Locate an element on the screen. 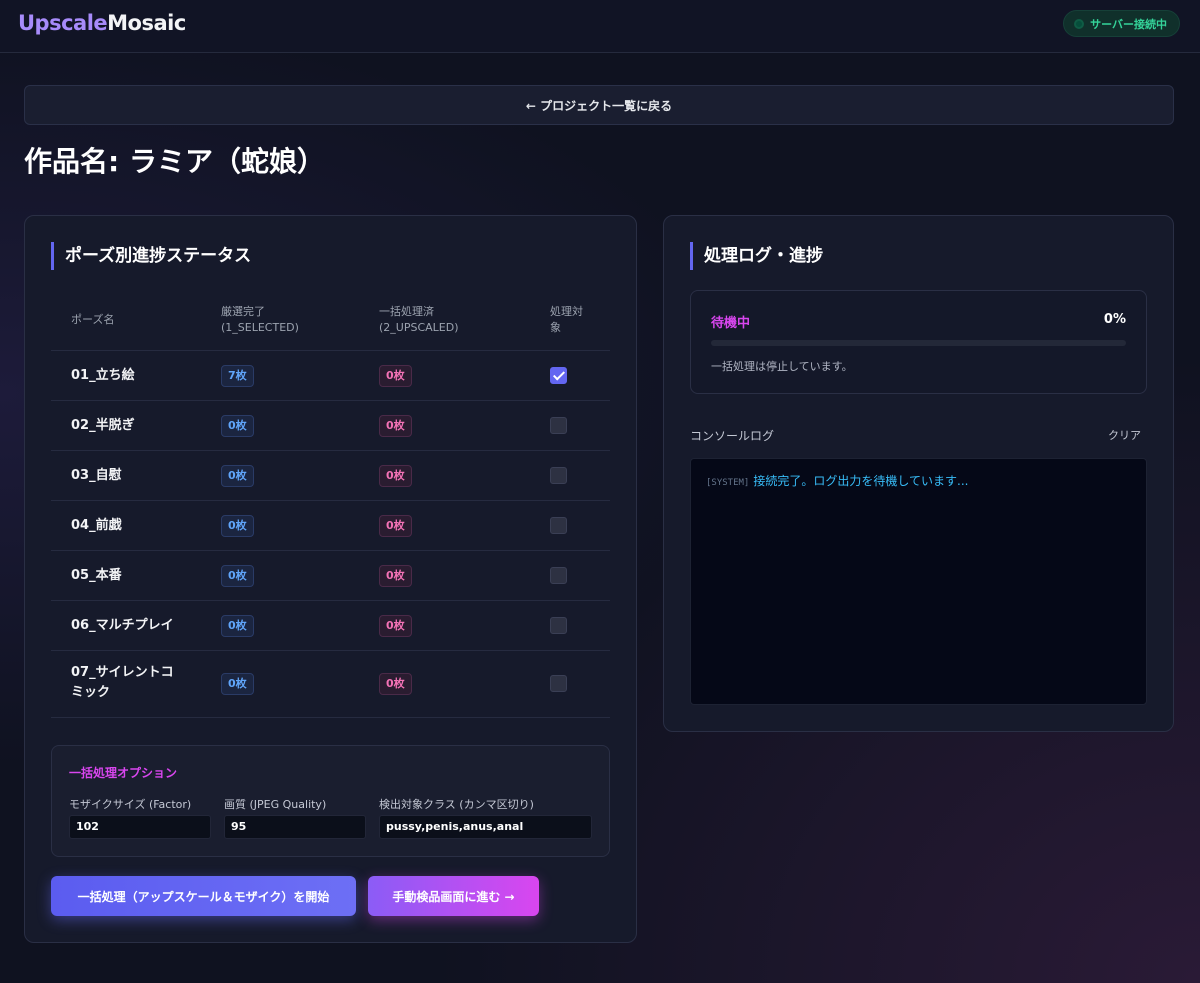 The image size is (1200, 983). table-row: 02_半脱ぎ 0枚 0枚 is located at coordinates (330, 426).